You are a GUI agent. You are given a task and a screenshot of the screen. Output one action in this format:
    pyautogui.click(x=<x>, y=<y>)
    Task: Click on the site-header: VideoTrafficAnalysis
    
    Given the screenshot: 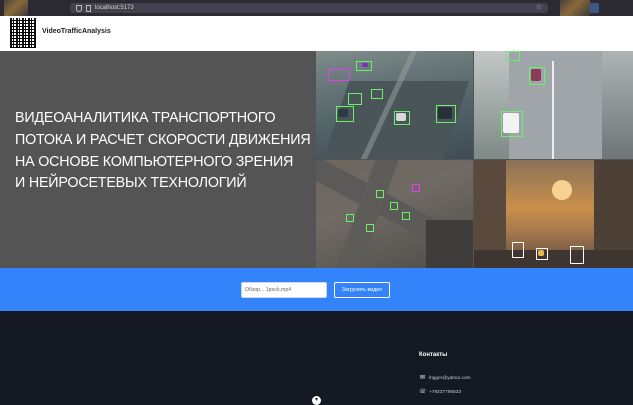 What is the action you would take?
    pyautogui.click(x=316, y=34)
    